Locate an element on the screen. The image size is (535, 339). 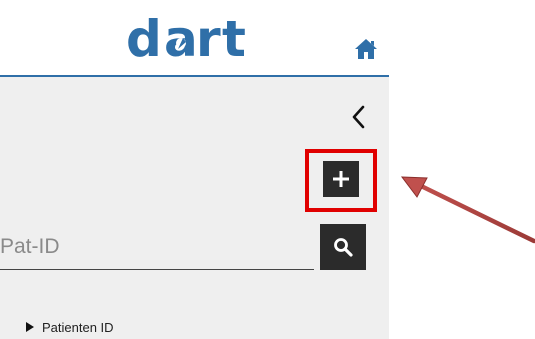
add-patient-button is located at coordinates (341, 179).